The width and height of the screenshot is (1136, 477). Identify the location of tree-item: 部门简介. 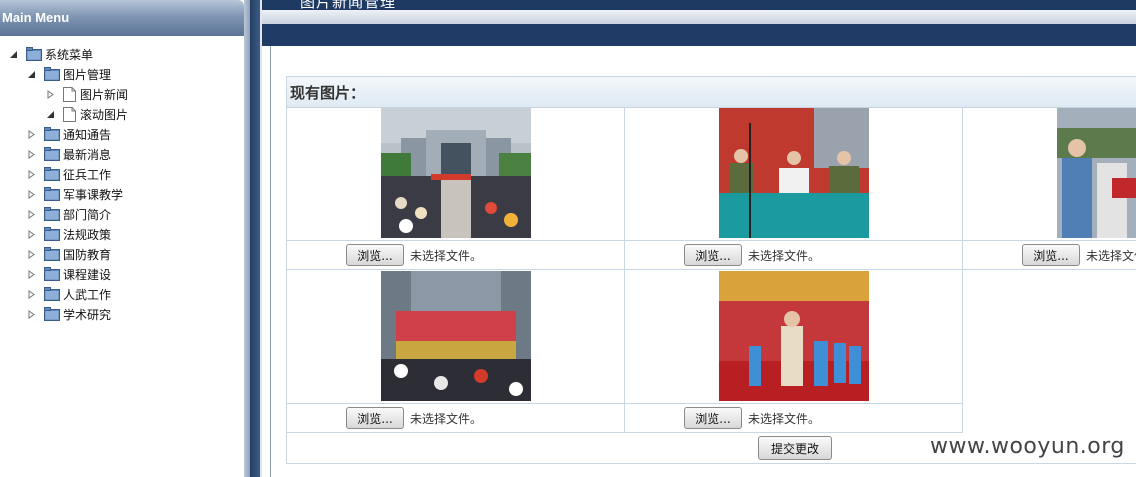
(69, 214).